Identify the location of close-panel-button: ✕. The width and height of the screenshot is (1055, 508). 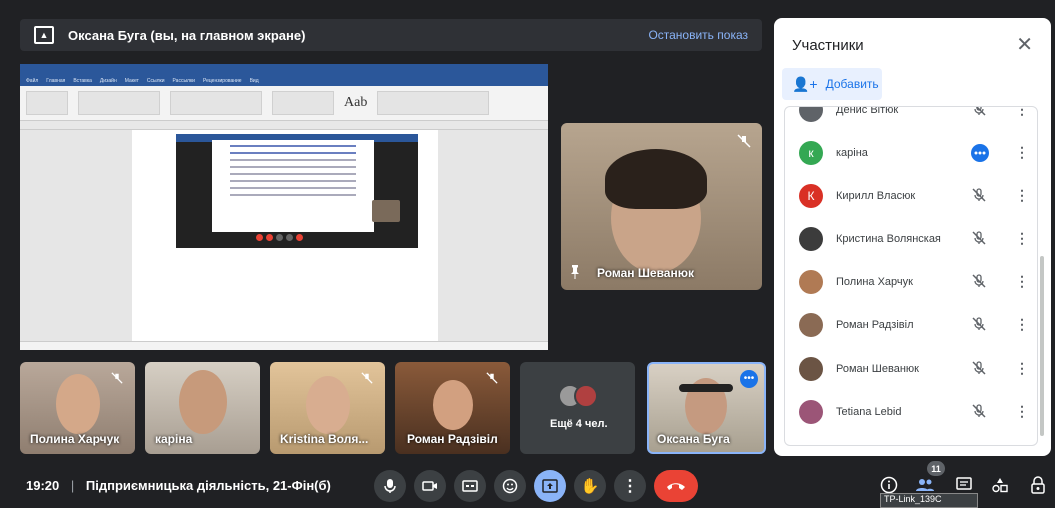
(1024, 44).